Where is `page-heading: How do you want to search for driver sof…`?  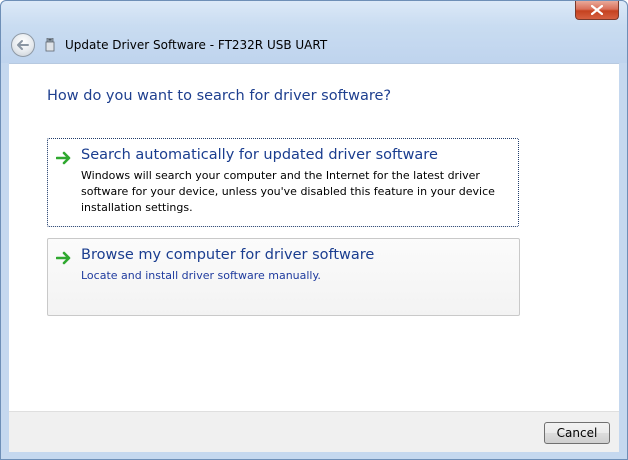 page-heading: How do you want to search for driver sof… is located at coordinates (219, 96).